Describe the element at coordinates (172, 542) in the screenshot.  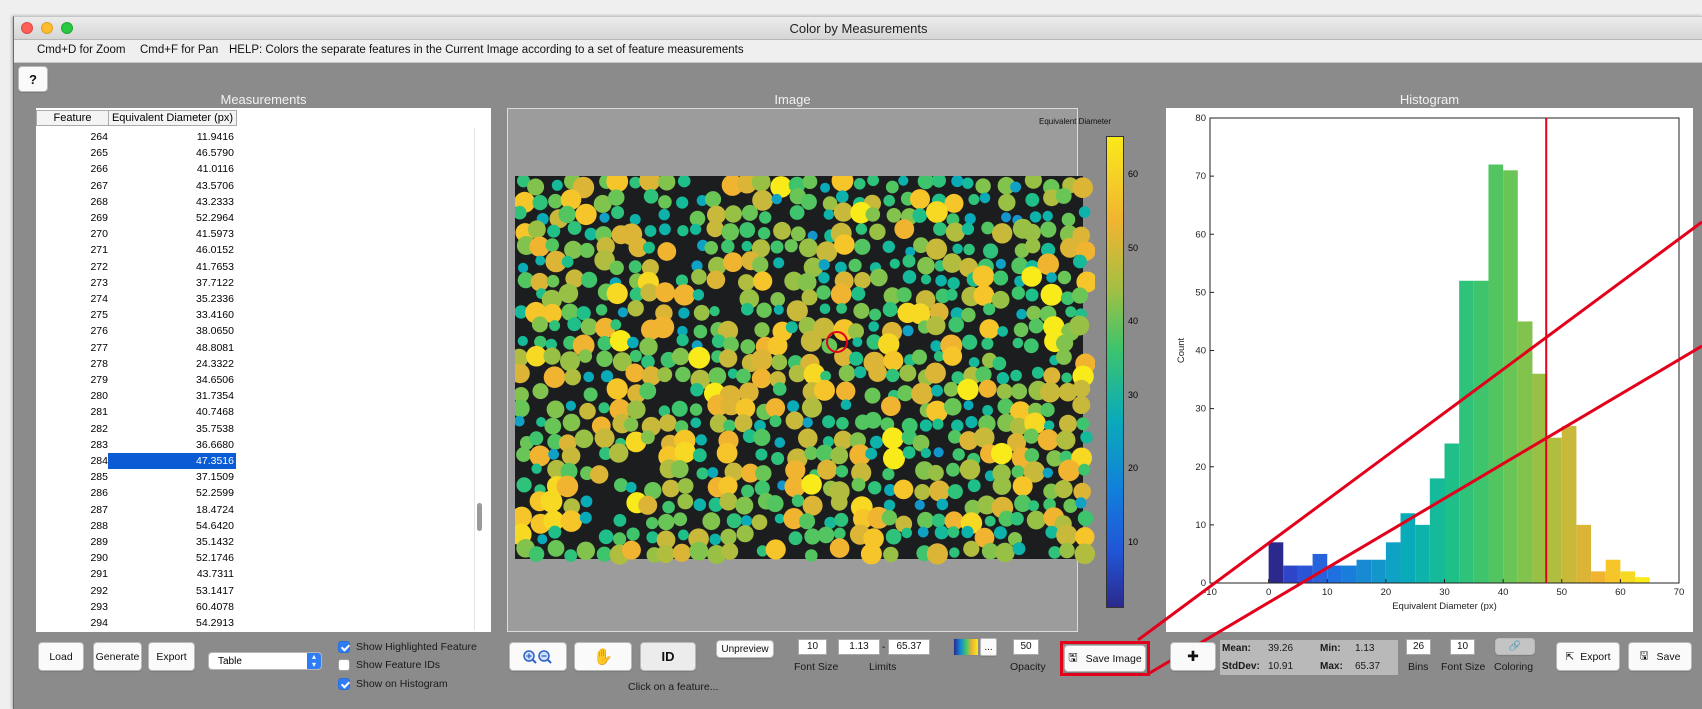
I see `cell-diameter: 35.1432` at that location.